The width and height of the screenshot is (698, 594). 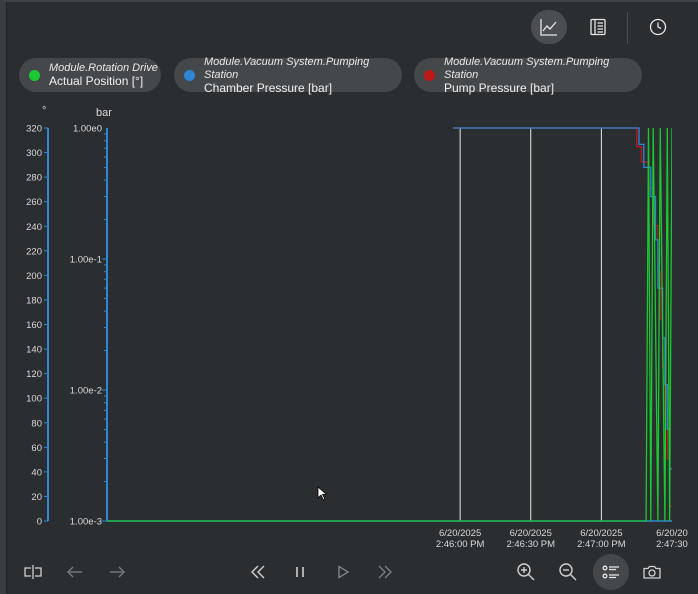 I want to click on play-icon, so click(x=344, y=572).